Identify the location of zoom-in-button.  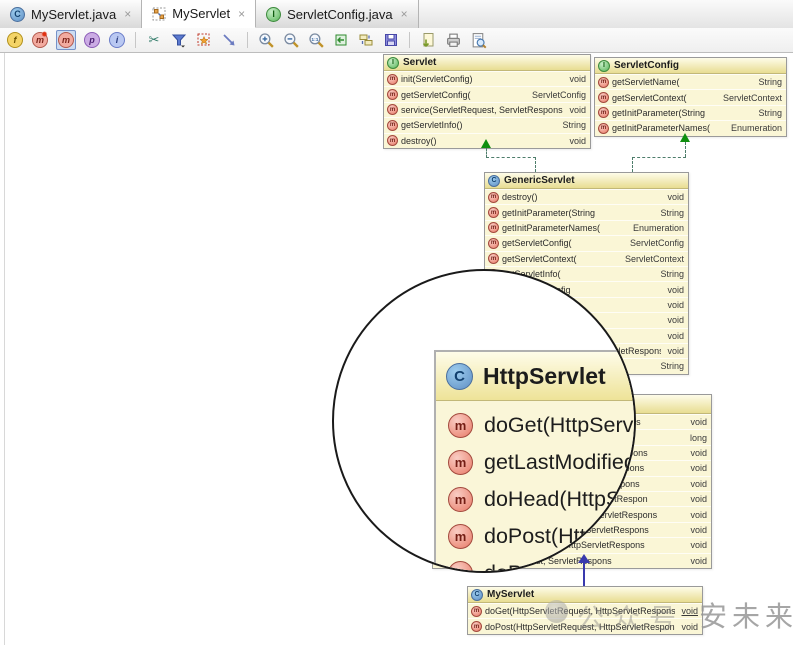
(266, 40).